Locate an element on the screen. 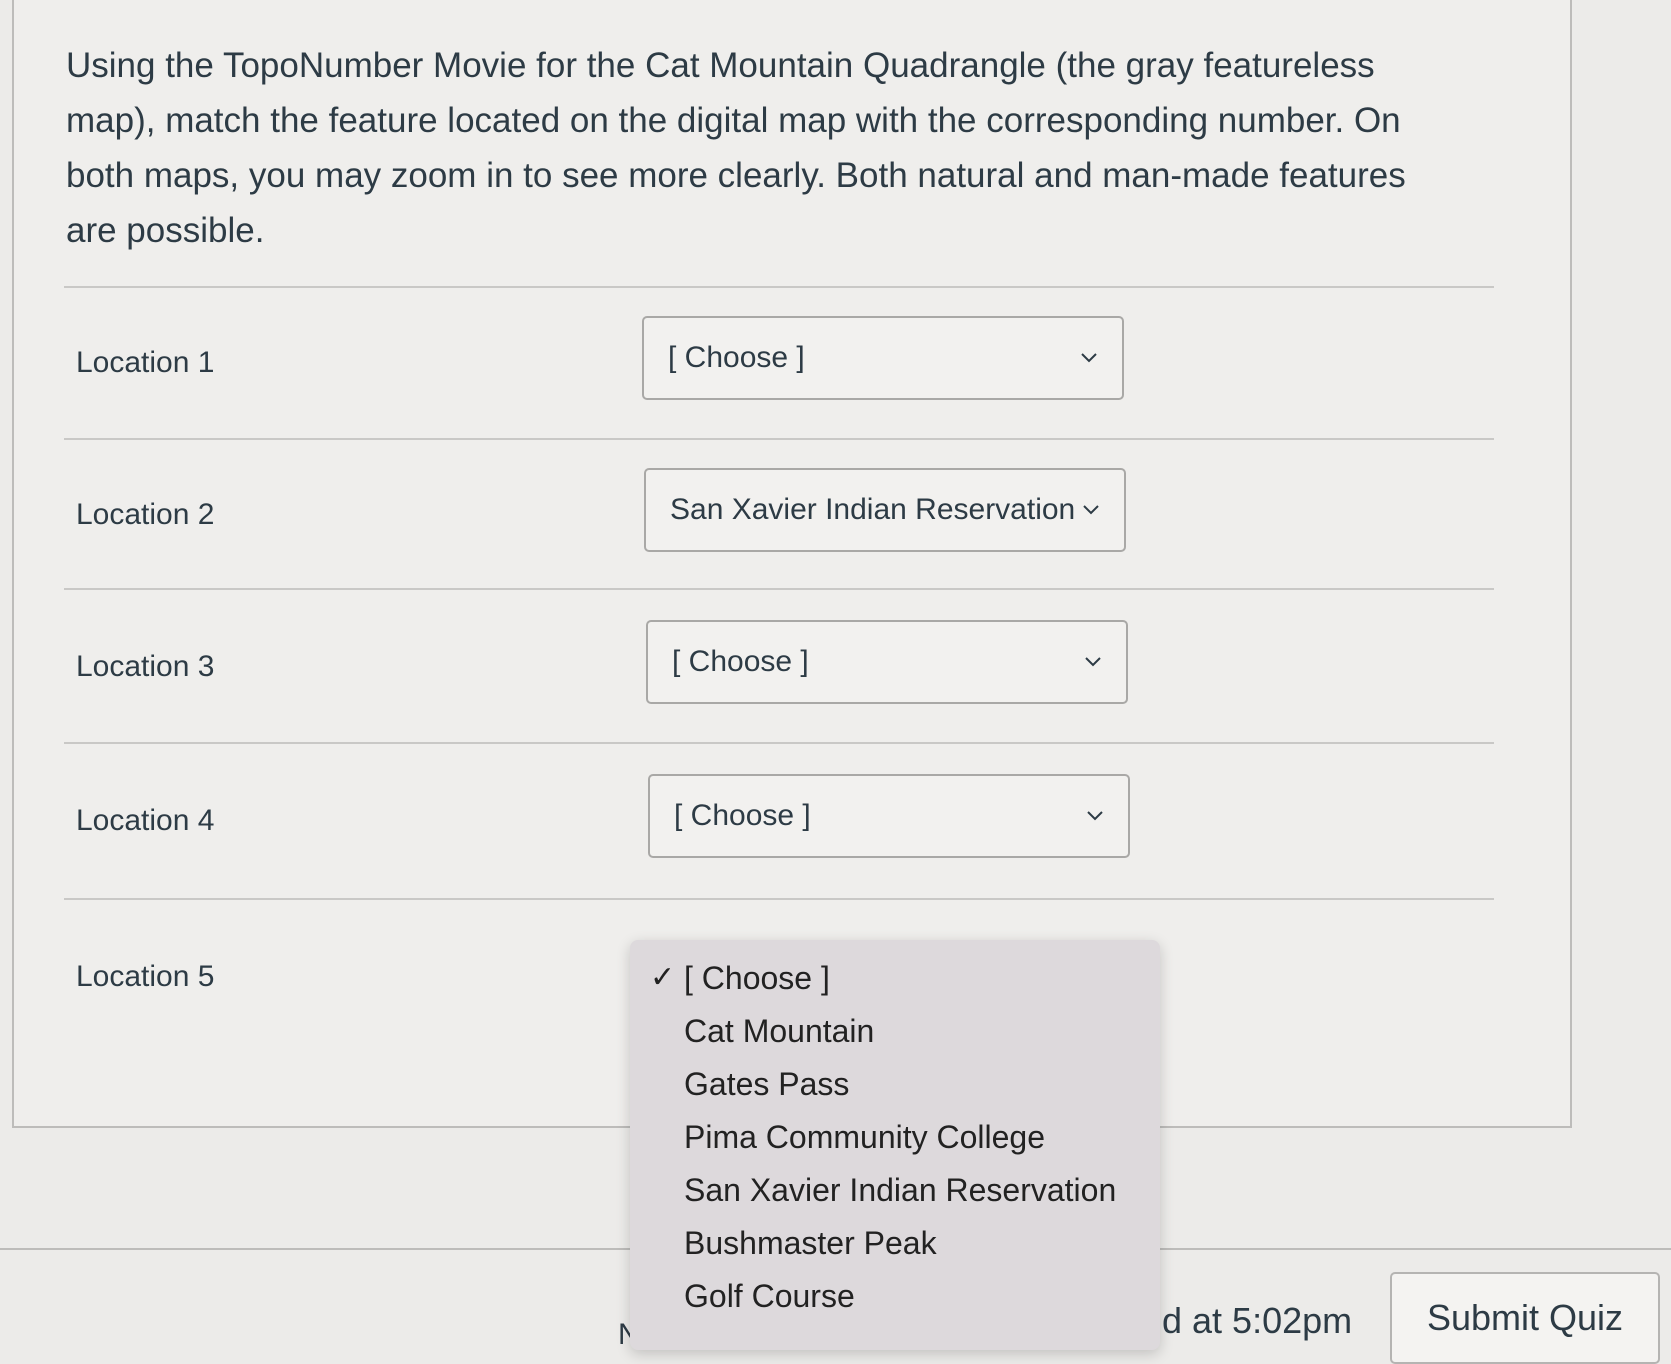 The image size is (1671, 1364). location-2-select: San Xavier Indian Reservation is located at coordinates (885, 510).